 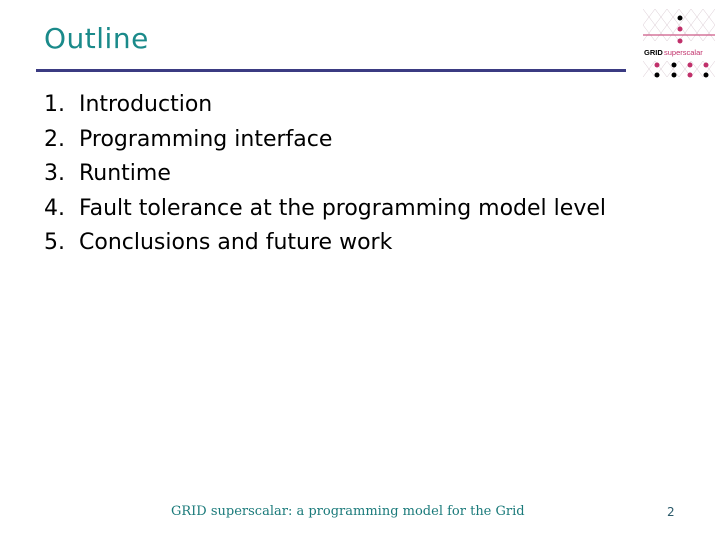 What do you see at coordinates (331, 70) in the screenshot?
I see `title-divider` at bounding box center [331, 70].